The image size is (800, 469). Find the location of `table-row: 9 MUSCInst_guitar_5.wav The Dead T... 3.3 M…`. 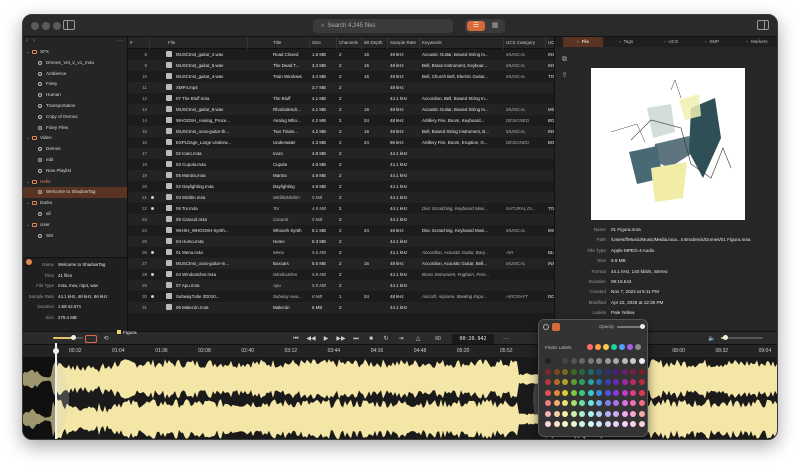

table-row: 9 MUSCInst_guitar_5.wav The Dead T... 3.3 M… is located at coordinates (341, 65).